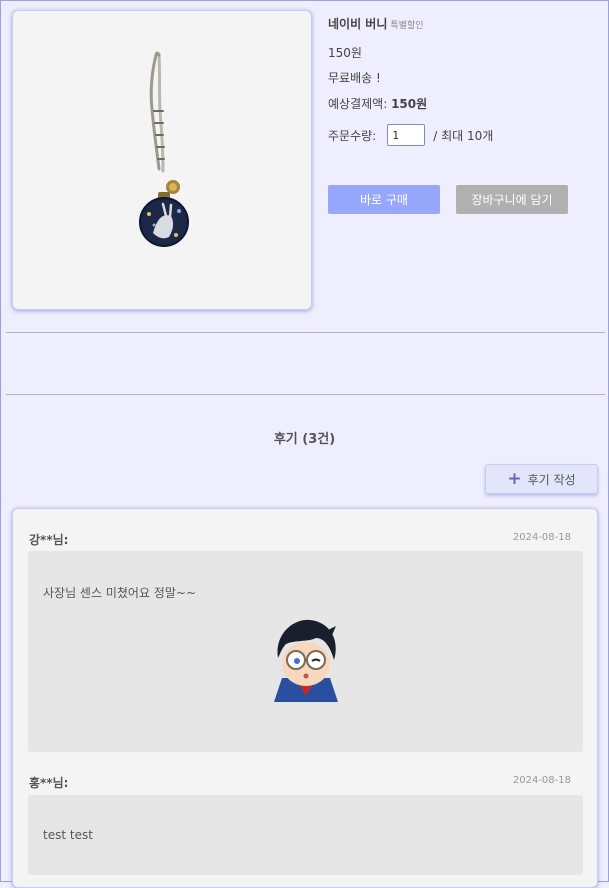 The image size is (609, 888). I want to click on review-author: 강**님:, so click(49, 540).